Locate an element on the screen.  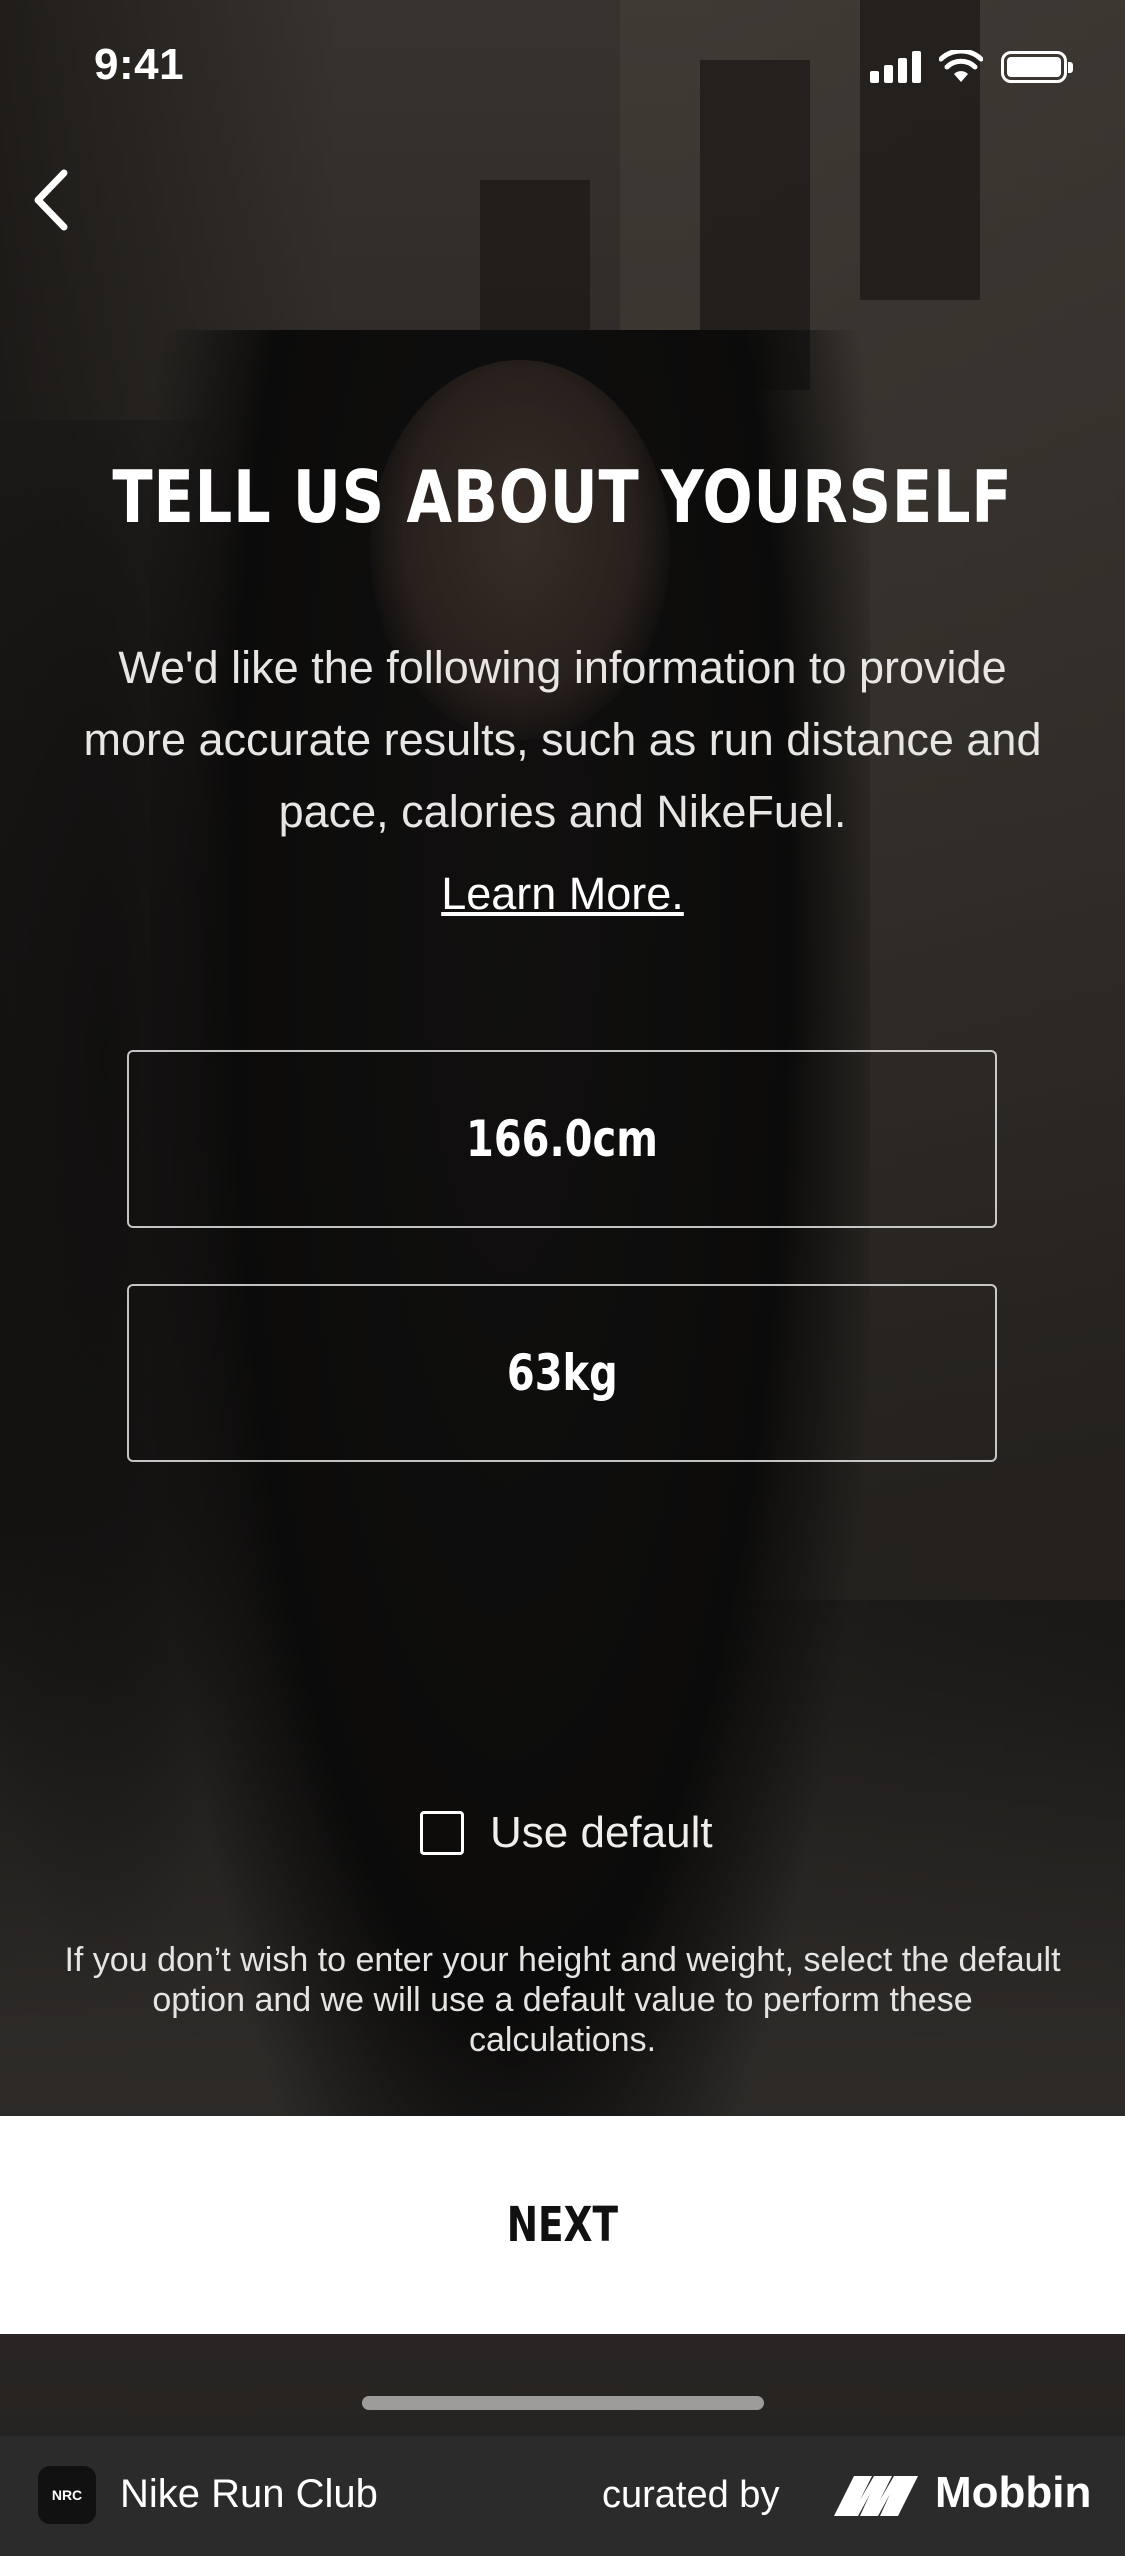
height-field: 166.0cm is located at coordinates (562, 1139).